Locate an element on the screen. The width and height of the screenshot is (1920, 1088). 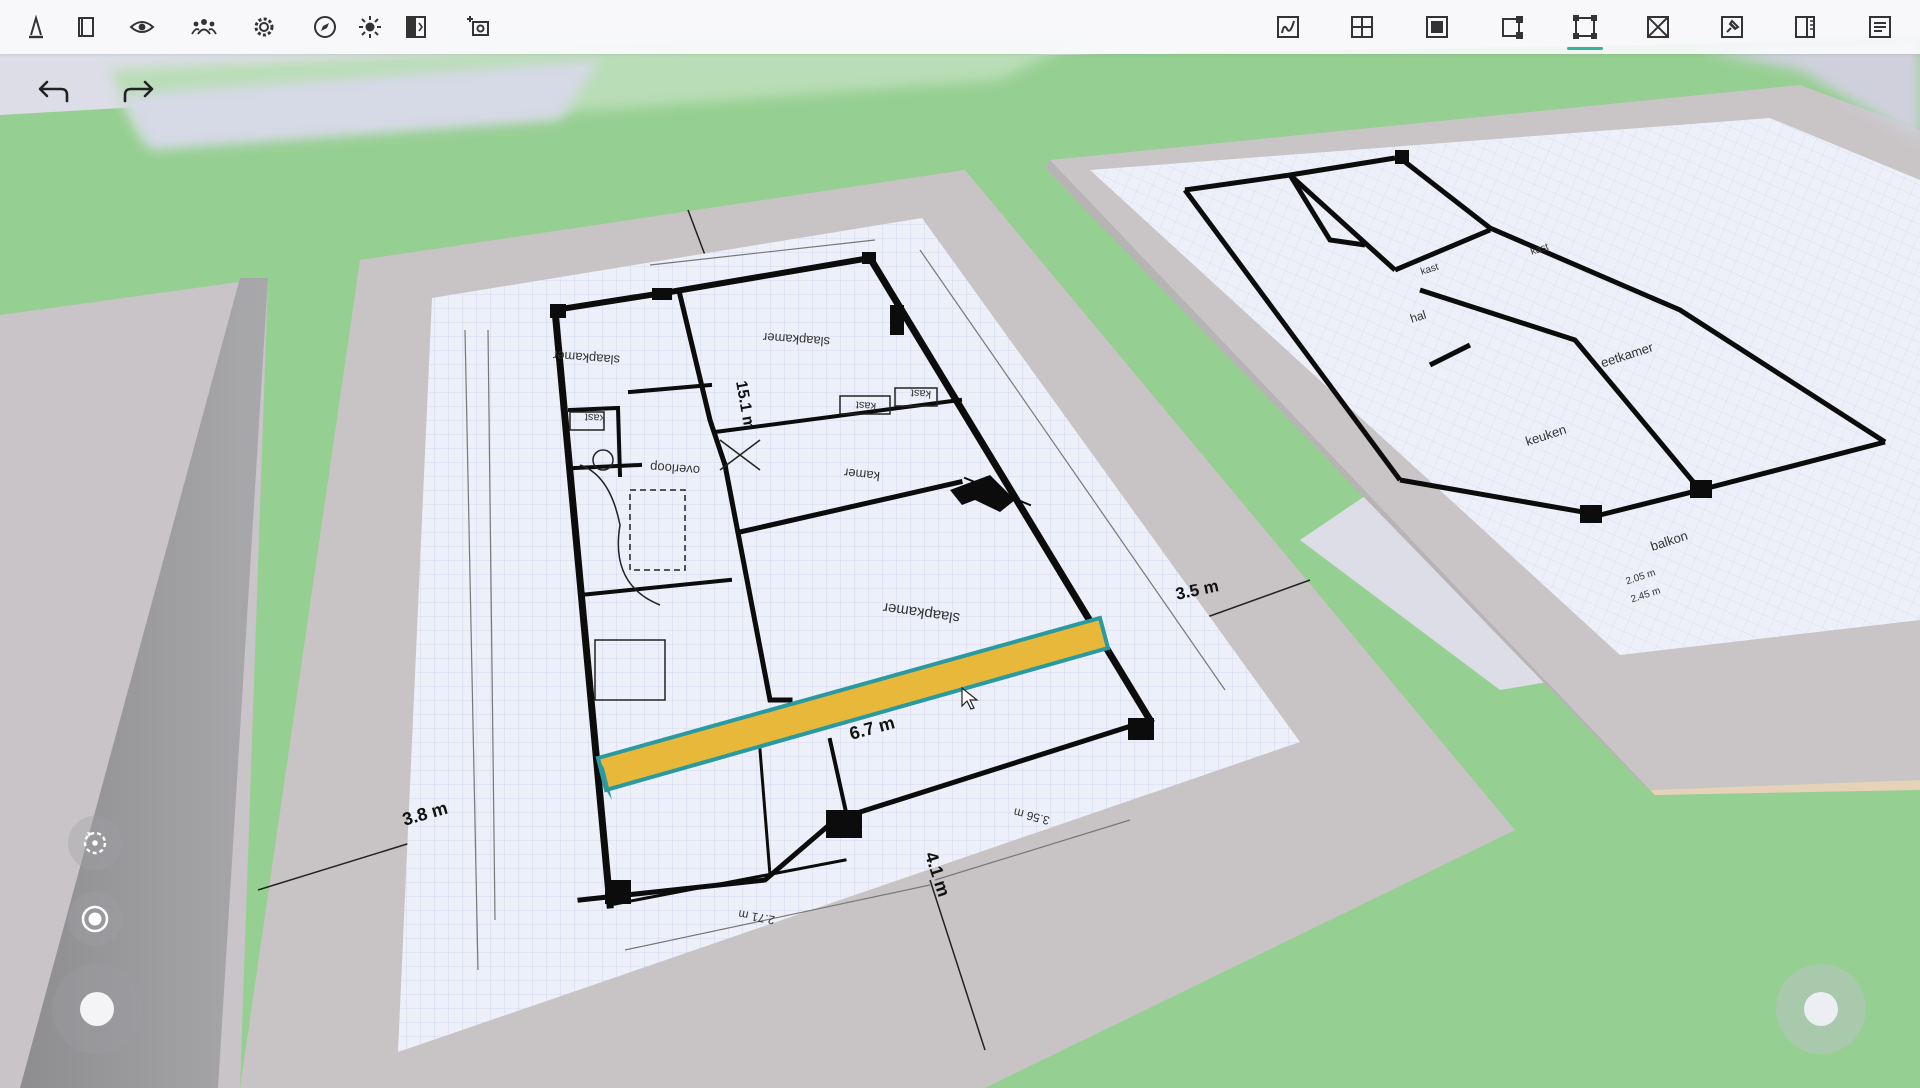
draw-tool-icon is located at coordinates (36, 26).